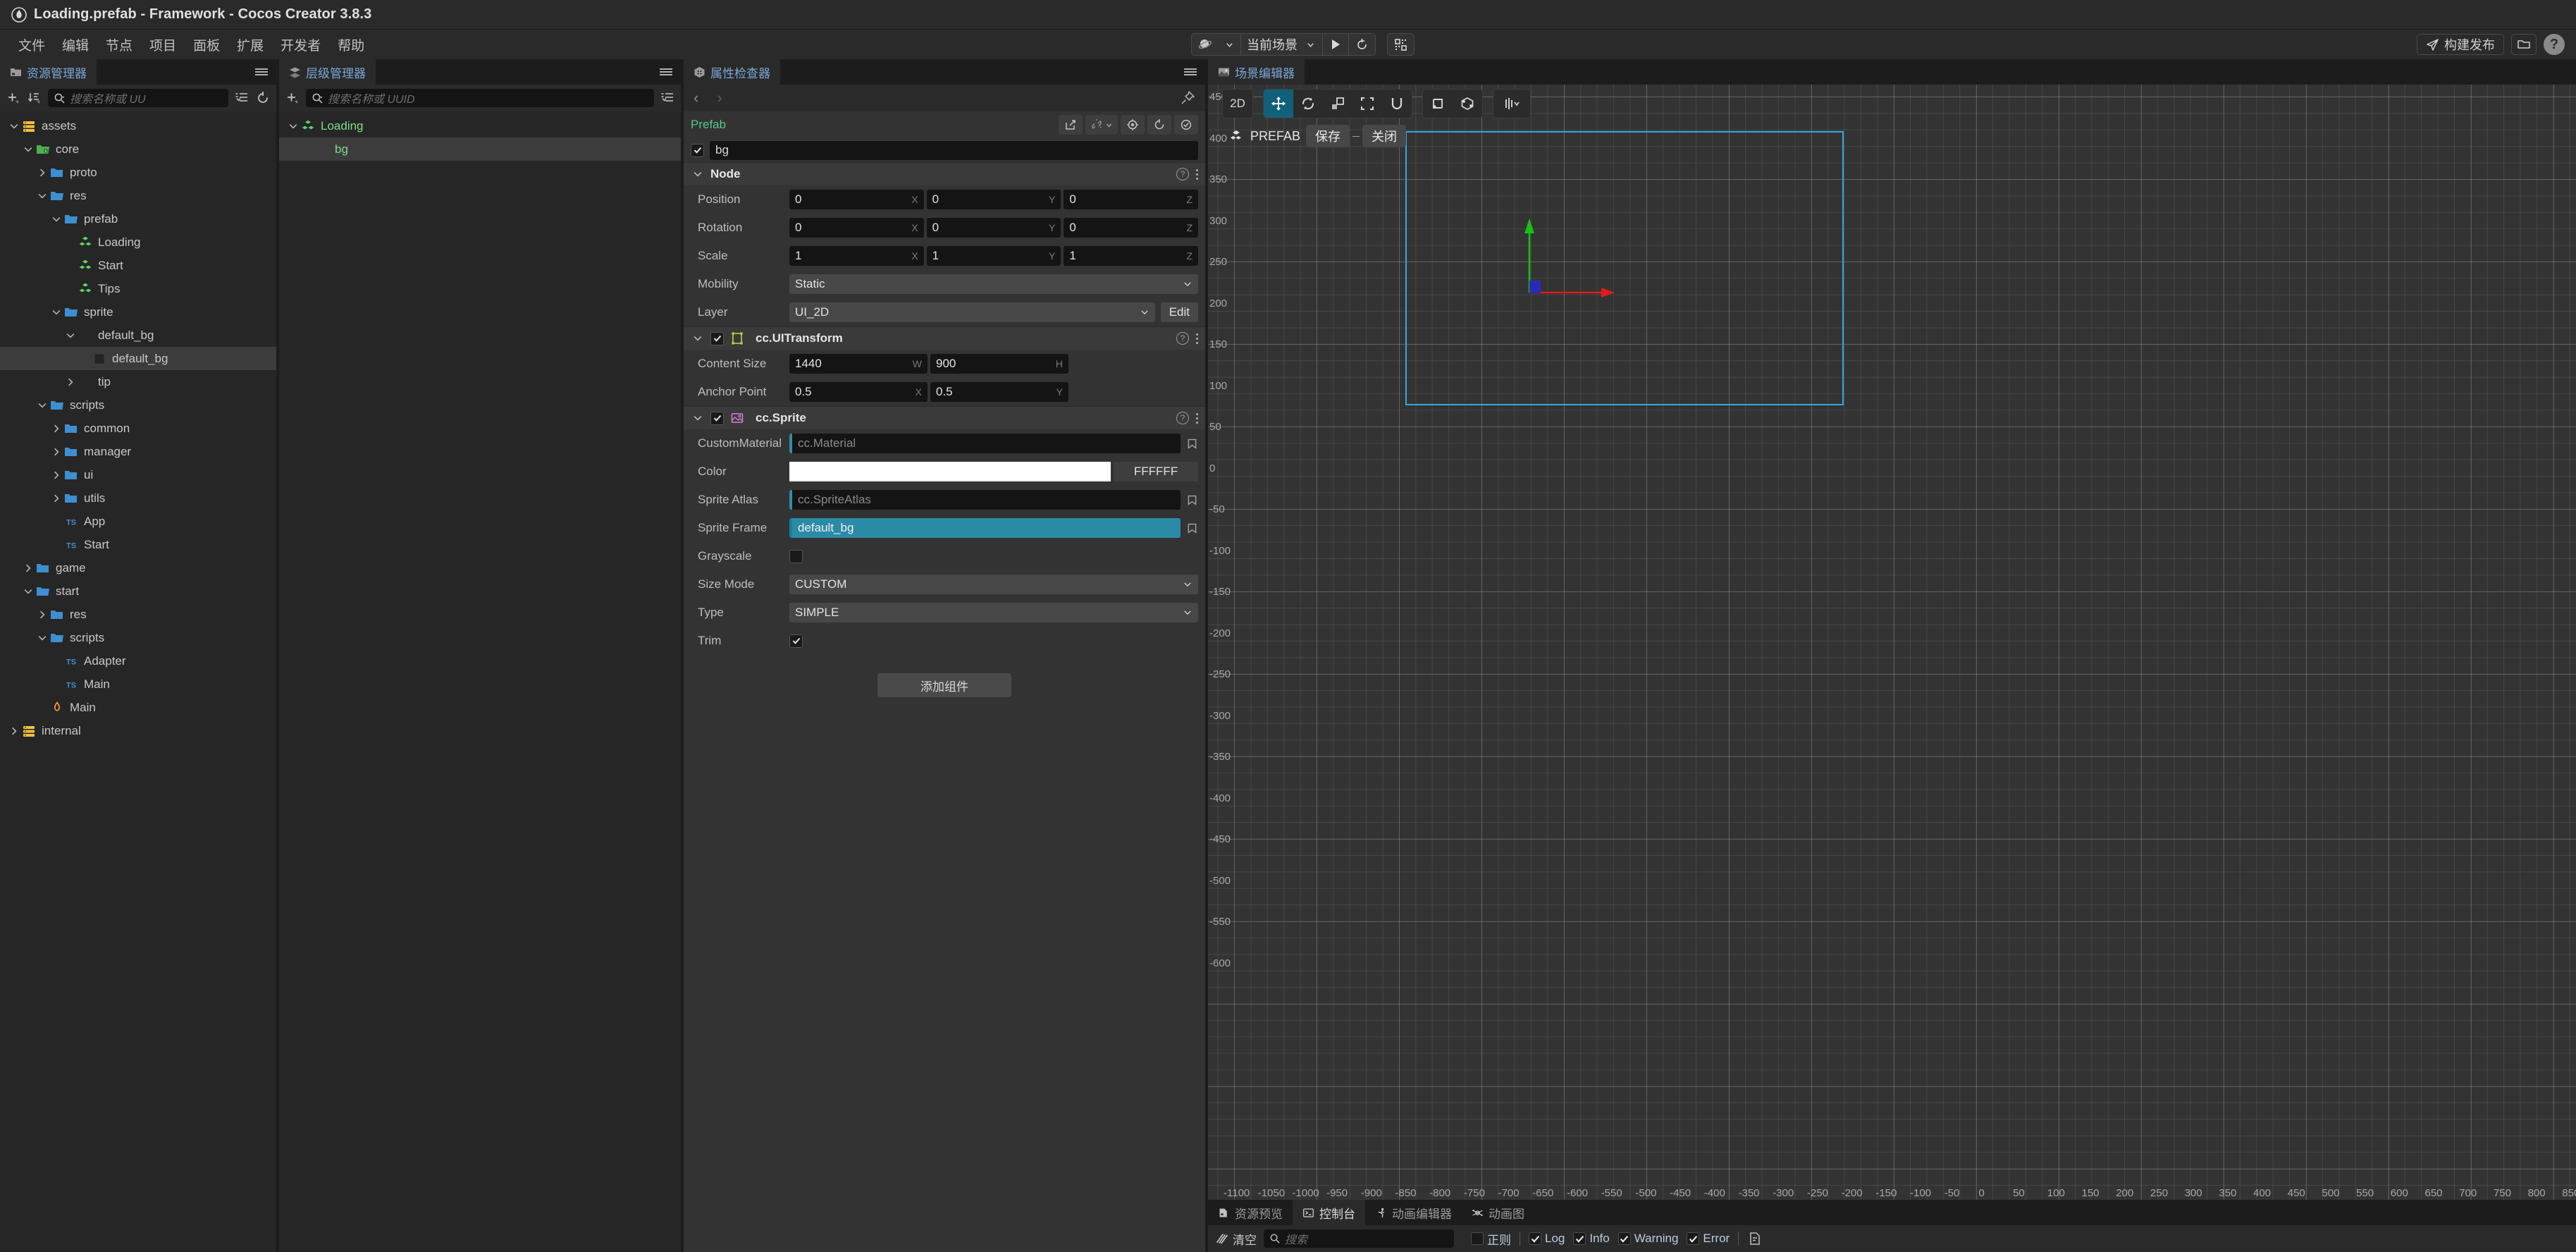 This screenshot has height=1252, width=2576. What do you see at coordinates (1647, 1239) in the screenshot?
I see `filter-warning: Warning` at bounding box center [1647, 1239].